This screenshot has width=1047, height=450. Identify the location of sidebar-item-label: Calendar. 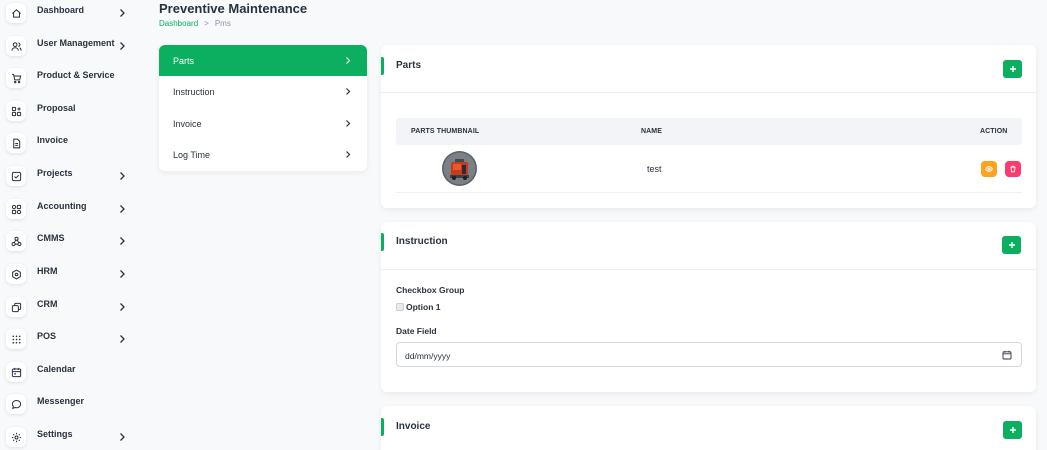
(56, 369).